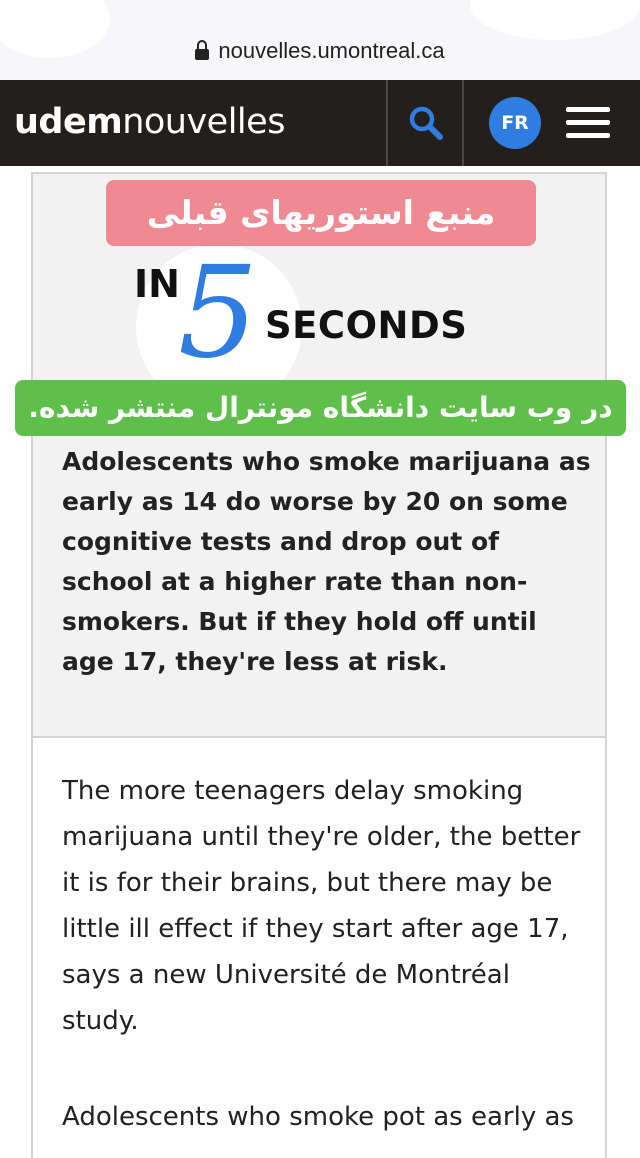 The image size is (640, 1158). What do you see at coordinates (68, 122) in the screenshot?
I see `logo-udem: udem` at bounding box center [68, 122].